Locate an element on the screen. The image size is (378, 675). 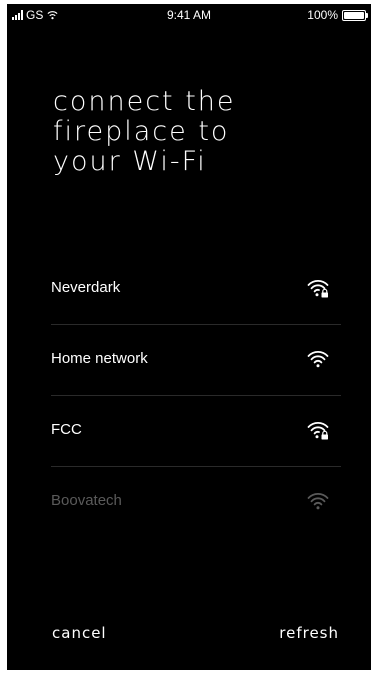
cancel-button: cancel is located at coordinates (79, 633).